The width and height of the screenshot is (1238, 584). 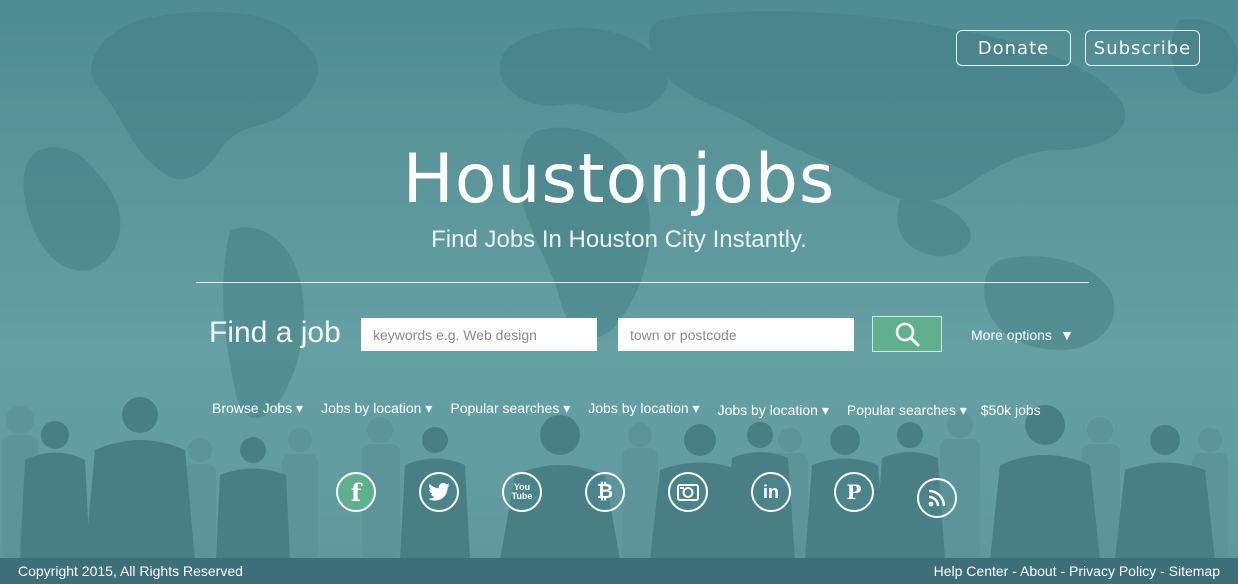 I want to click on more-options-toggle: More options ▼, so click(x=1022, y=335).